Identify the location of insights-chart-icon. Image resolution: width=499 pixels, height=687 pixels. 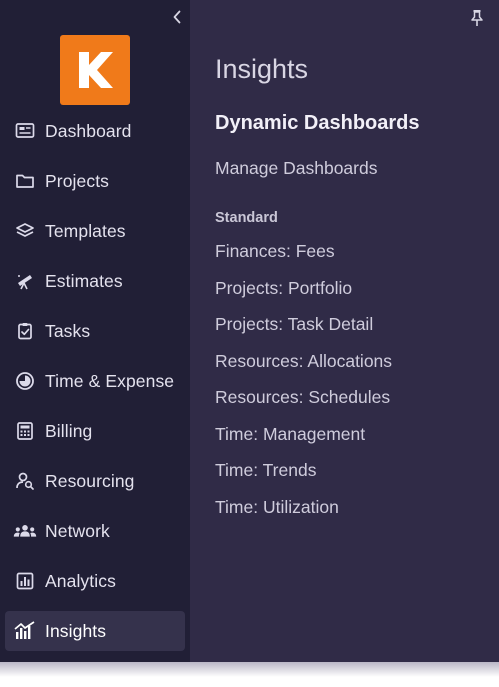
(25, 631).